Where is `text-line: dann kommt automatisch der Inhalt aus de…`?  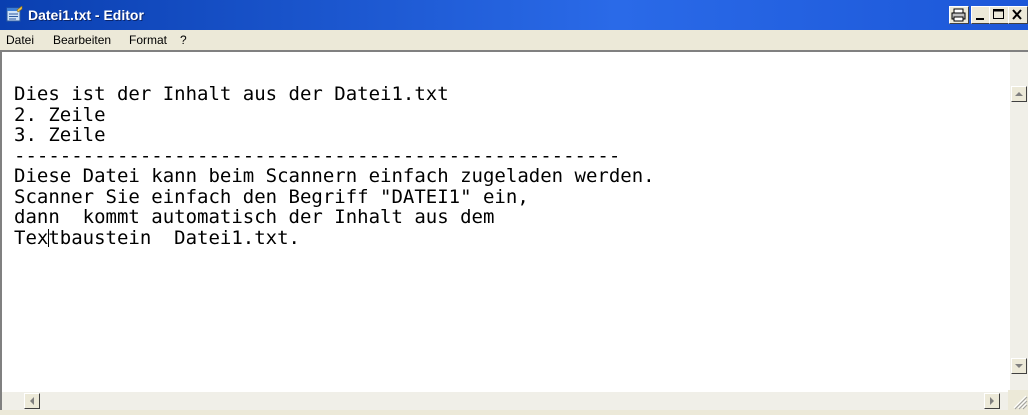
text-line: dann kommt automatisch der Inhalt aus de… is located at coordinates (254, 217).